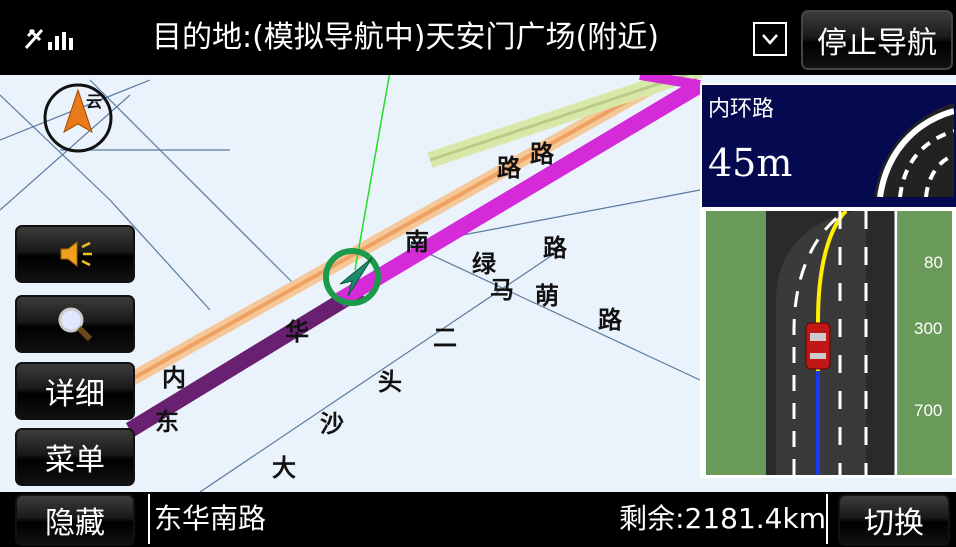 The width and height of the screenshot is (956, 547). I want to click on map-label: 萌, so click(547, 295).